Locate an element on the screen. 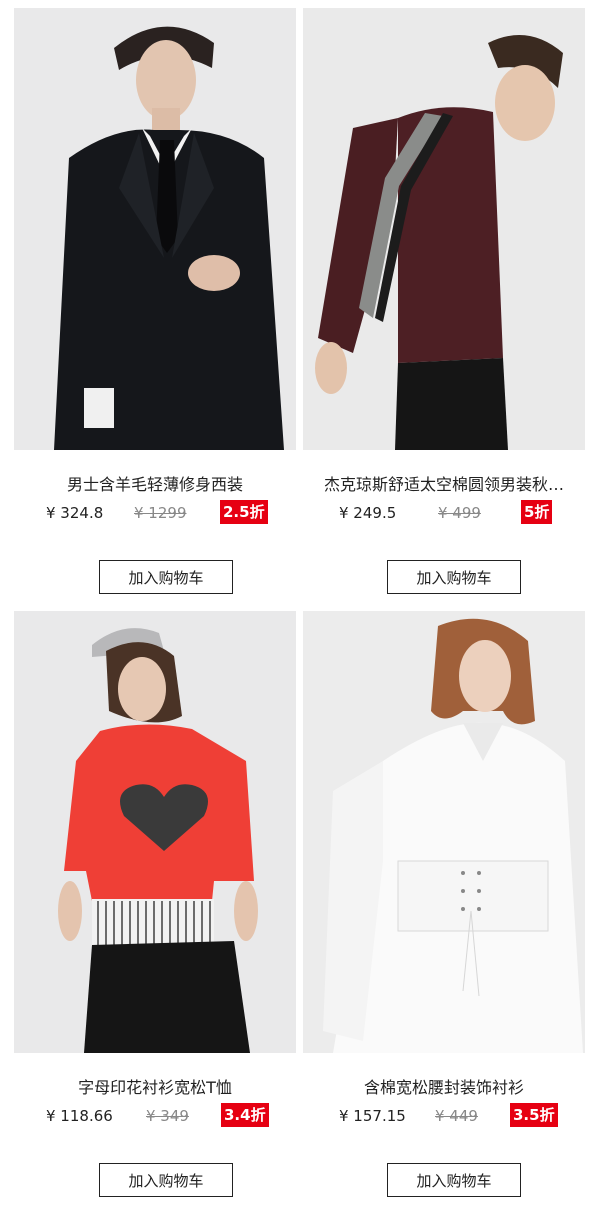  sale-price: ¥ 249.5 is located at coordinates (368, 513).